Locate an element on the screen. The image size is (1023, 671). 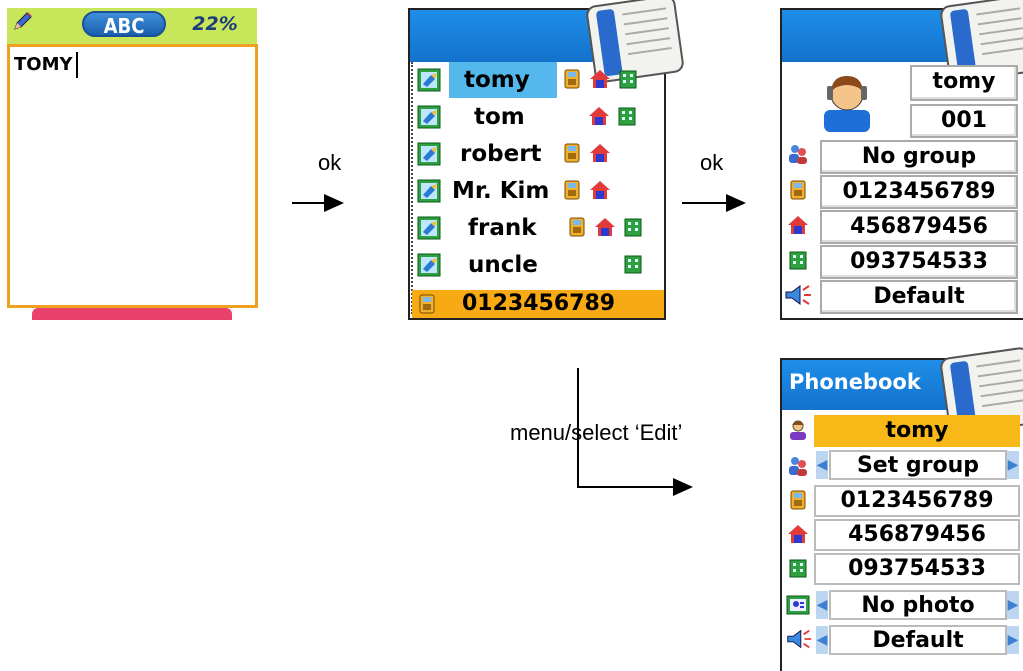
input-mode-badge: ABC is located at coordinates (124, 24).